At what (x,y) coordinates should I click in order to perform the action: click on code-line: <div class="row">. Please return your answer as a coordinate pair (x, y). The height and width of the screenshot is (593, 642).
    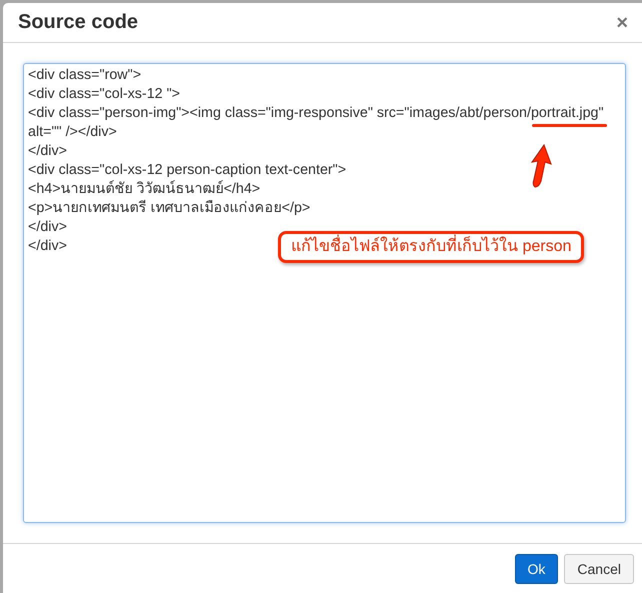
    Looking at the image, I should click on (85, 75).